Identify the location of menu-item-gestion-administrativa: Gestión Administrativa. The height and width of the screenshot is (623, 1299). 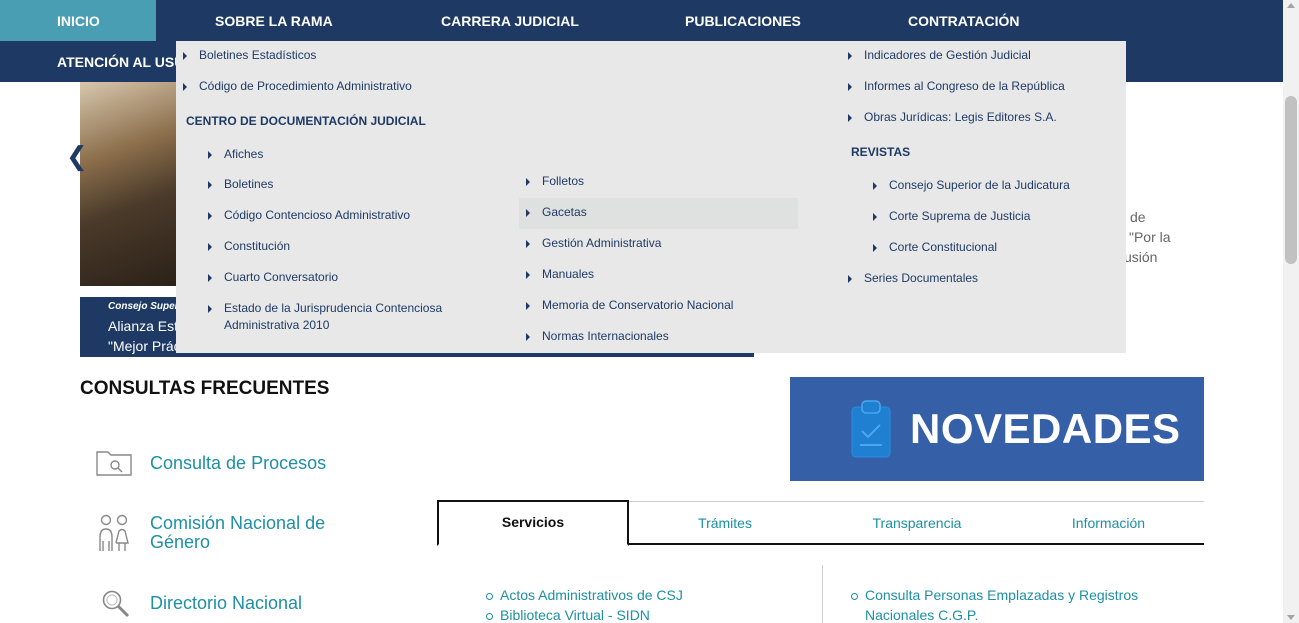
(593, 243).